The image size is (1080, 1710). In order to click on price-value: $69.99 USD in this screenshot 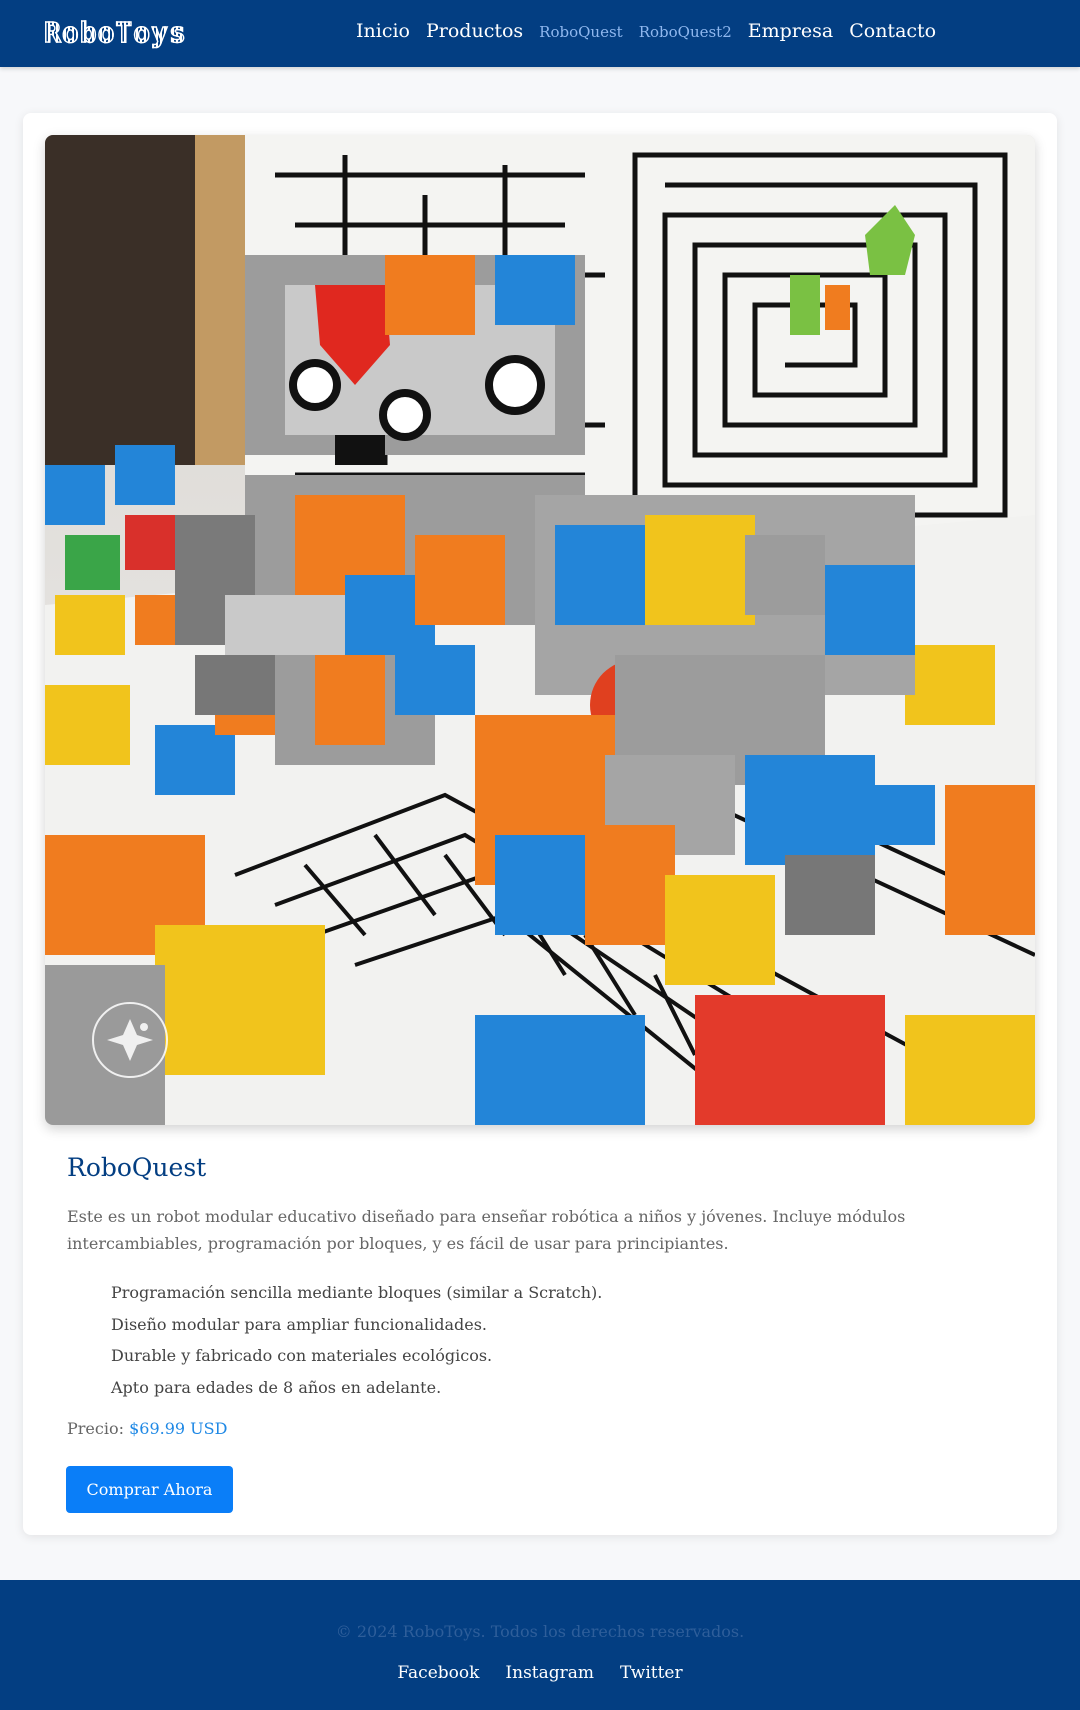, I will do `click(178, 1428)`.